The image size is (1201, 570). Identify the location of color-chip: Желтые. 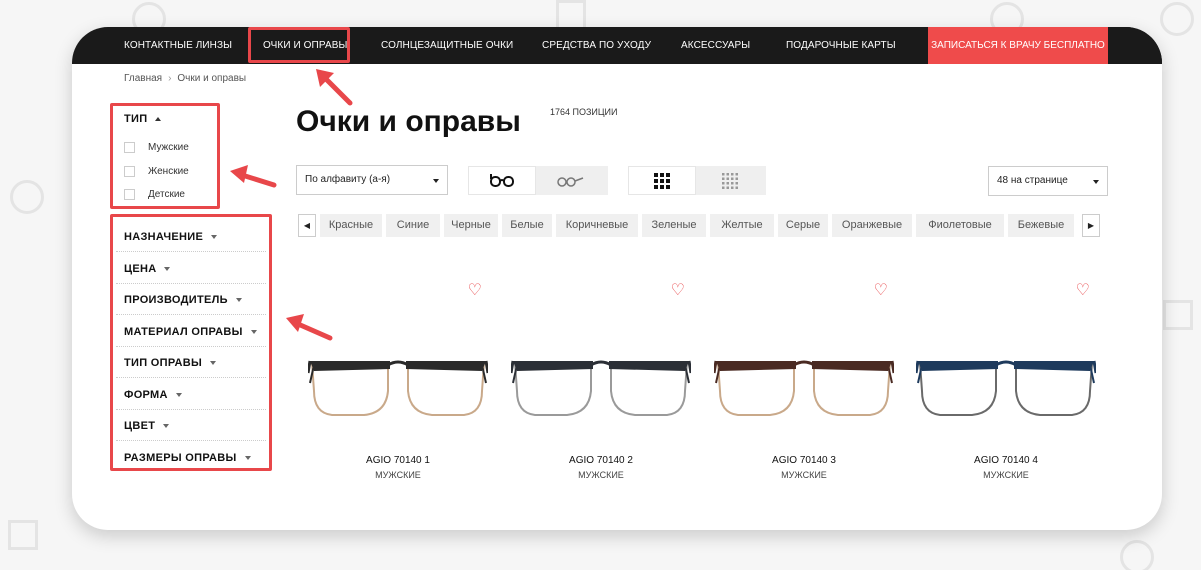
(742, 225).